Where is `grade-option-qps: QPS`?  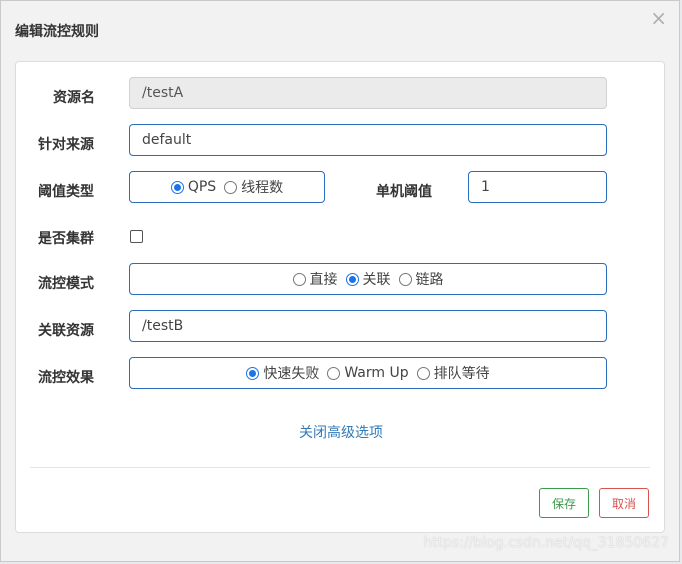 grade-option-qps: QPS is located at coordinates (193, 187).